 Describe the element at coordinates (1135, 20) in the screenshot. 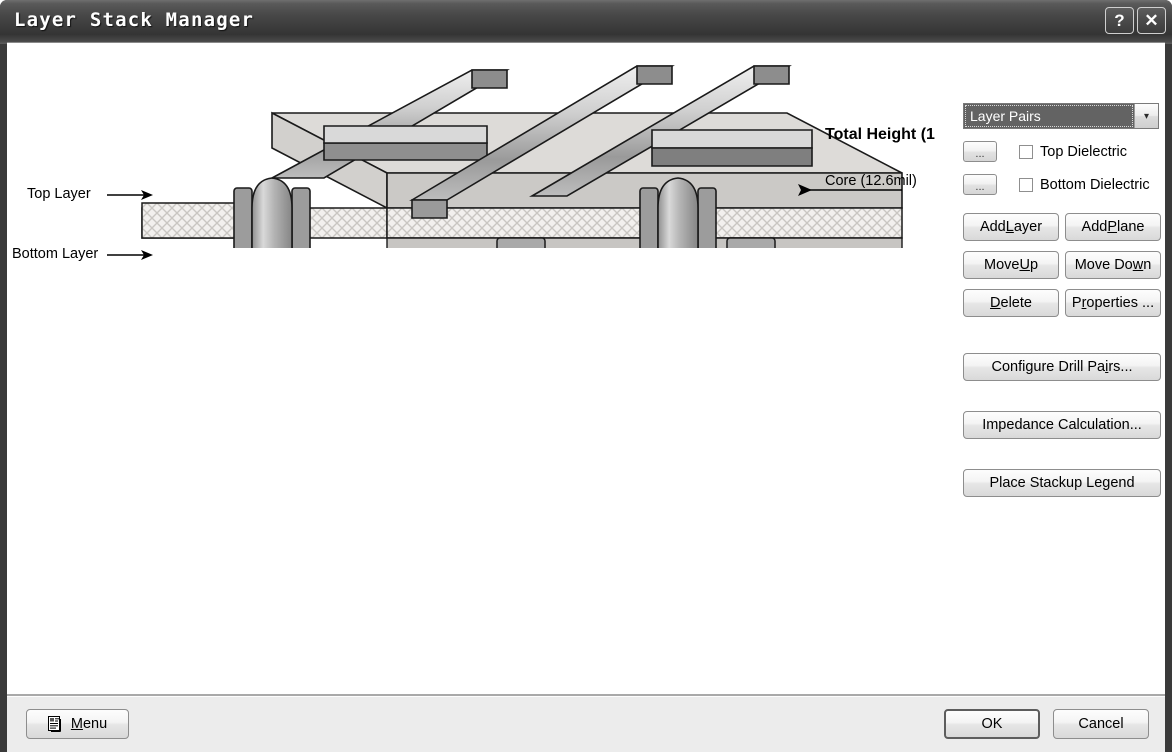

I see `title-bar-buttons: ? ✕` at that location.